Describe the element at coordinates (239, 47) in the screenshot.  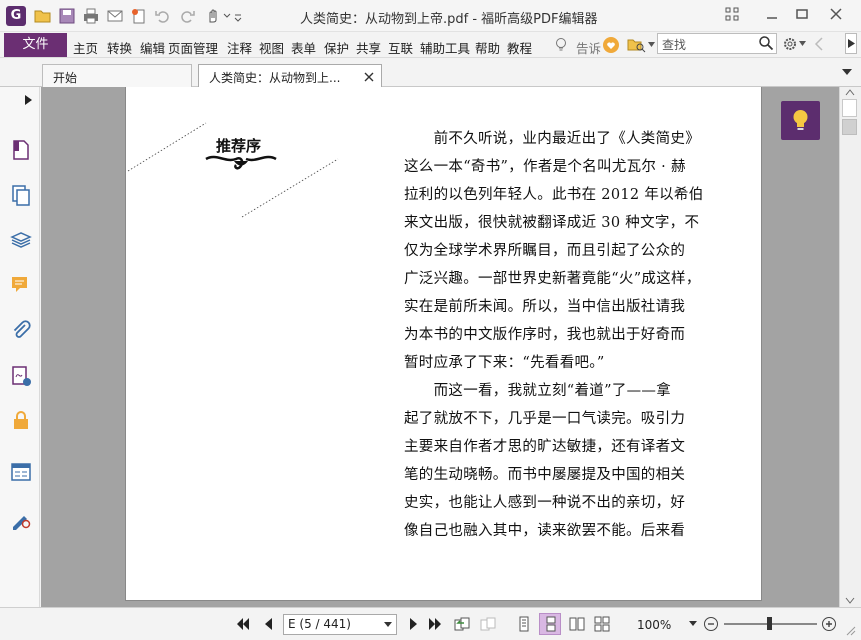
I see `menu-comment: 注释` at that location.